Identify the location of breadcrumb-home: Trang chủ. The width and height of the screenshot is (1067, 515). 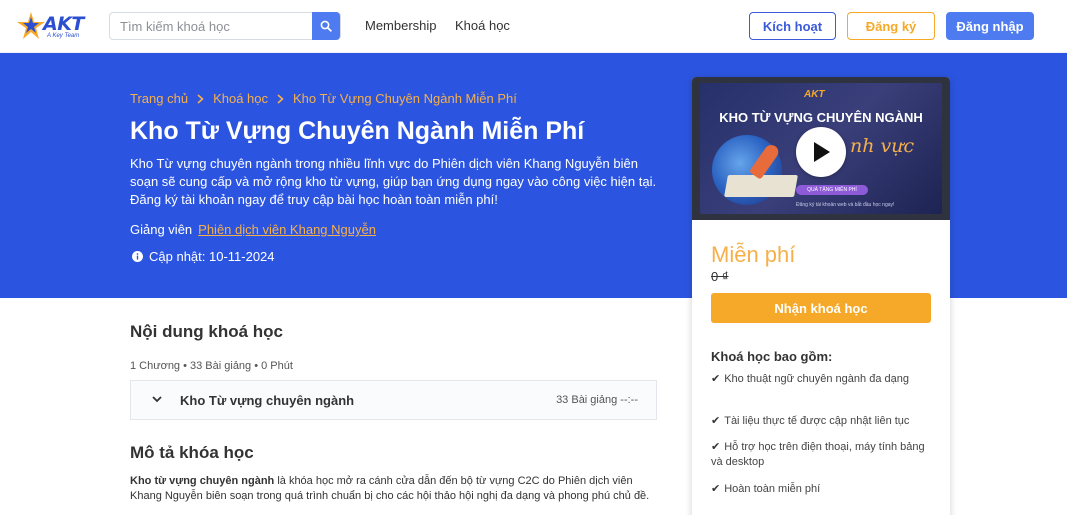
(159, 98).